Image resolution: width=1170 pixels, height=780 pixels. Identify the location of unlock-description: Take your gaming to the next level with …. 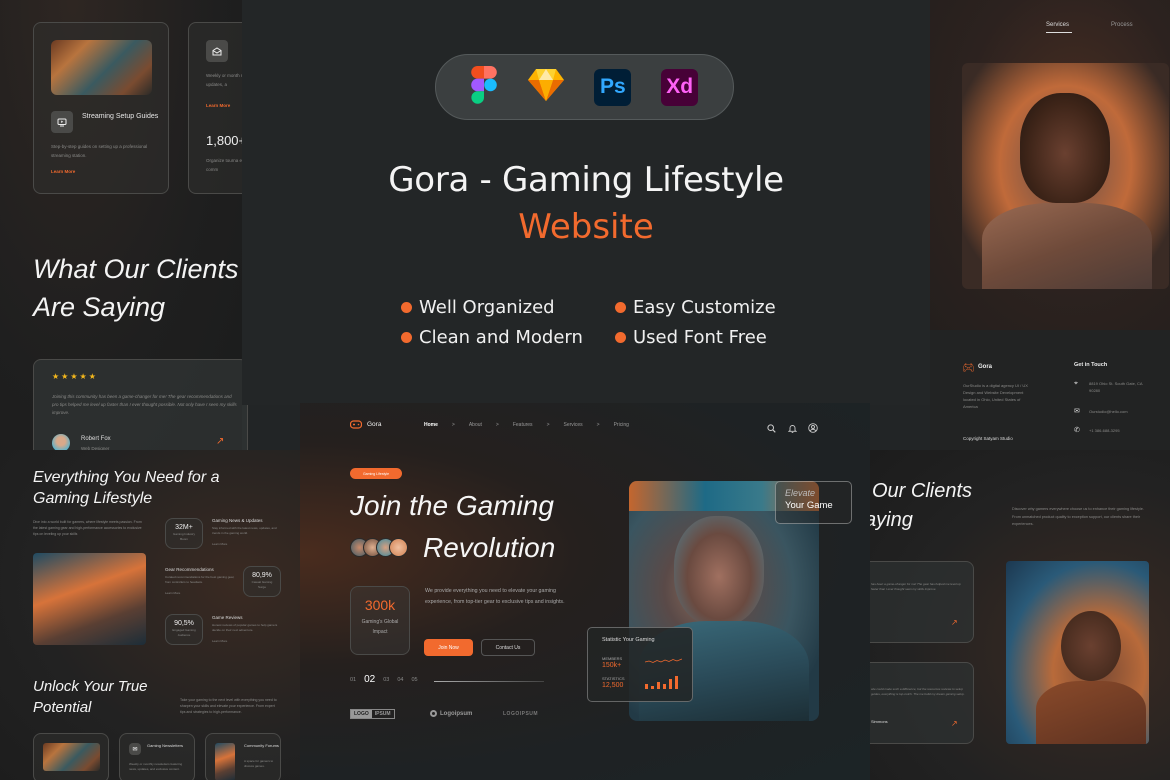
(228, 706).